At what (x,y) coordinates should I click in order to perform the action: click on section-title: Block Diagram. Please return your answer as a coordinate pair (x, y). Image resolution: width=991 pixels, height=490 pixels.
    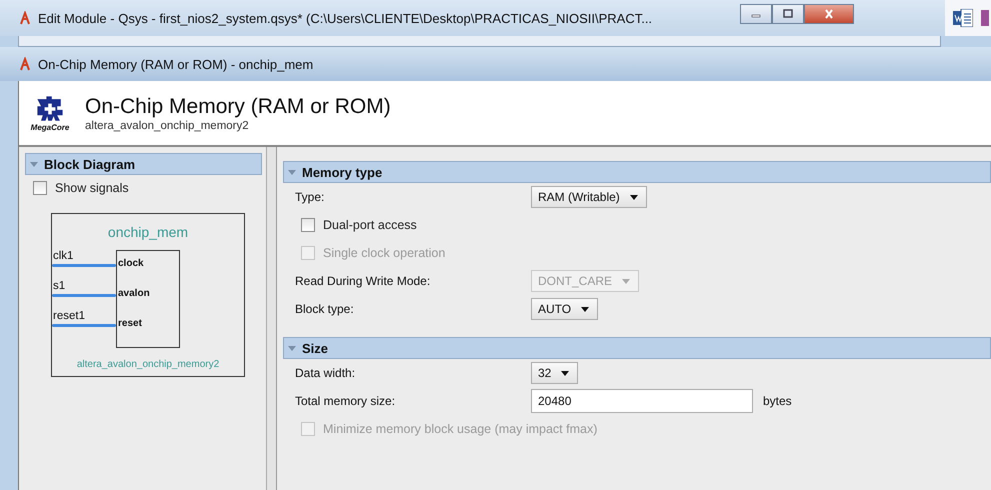
    Looking at the image, I should click on (90, 164).